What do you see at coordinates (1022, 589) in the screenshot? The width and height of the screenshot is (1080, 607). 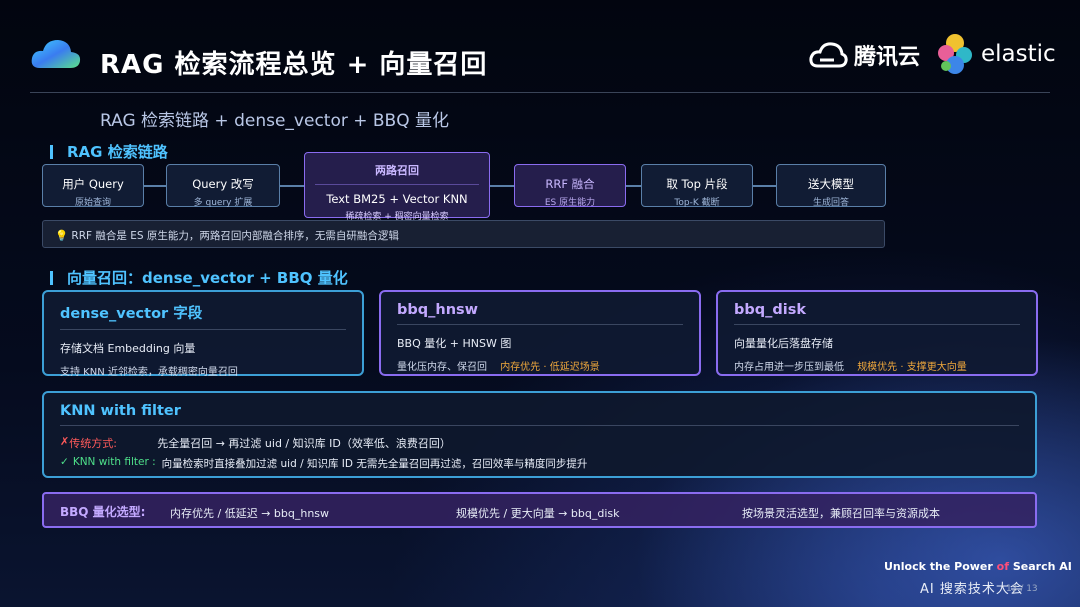 I see `page-number: 13 / 13` at bounding box center [1022, 589].